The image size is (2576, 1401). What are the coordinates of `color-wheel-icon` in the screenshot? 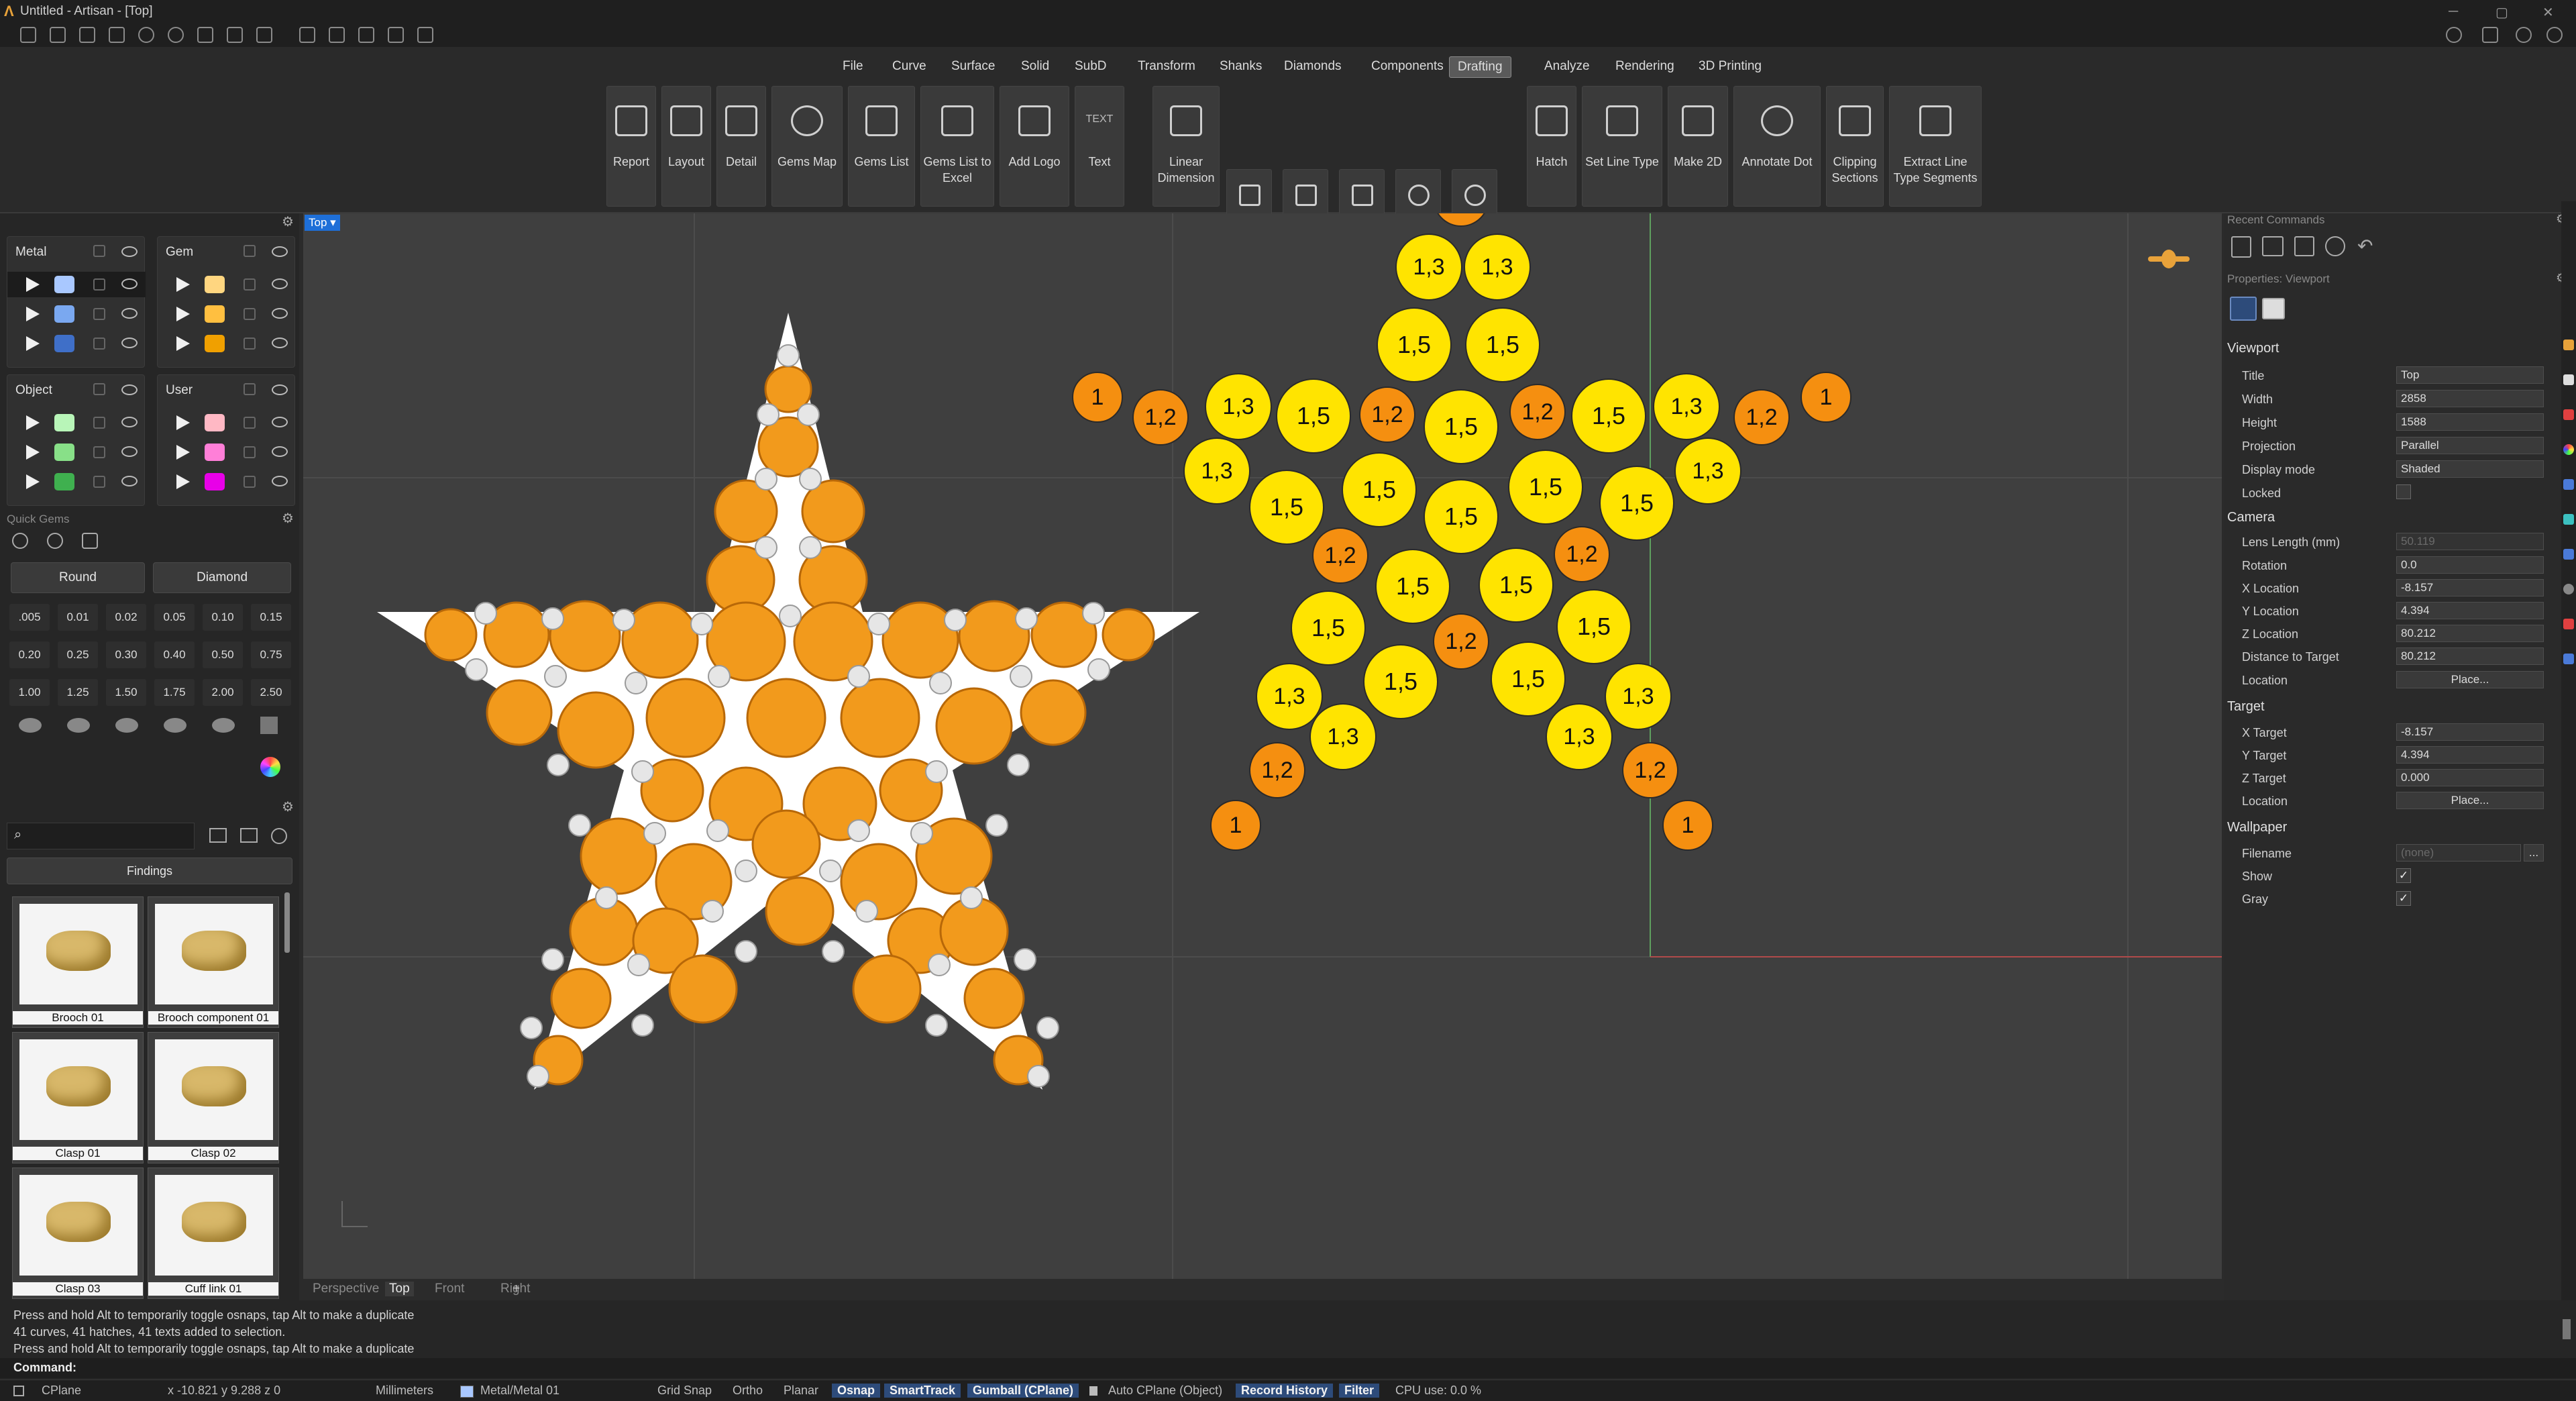 It's located at (270, 767).